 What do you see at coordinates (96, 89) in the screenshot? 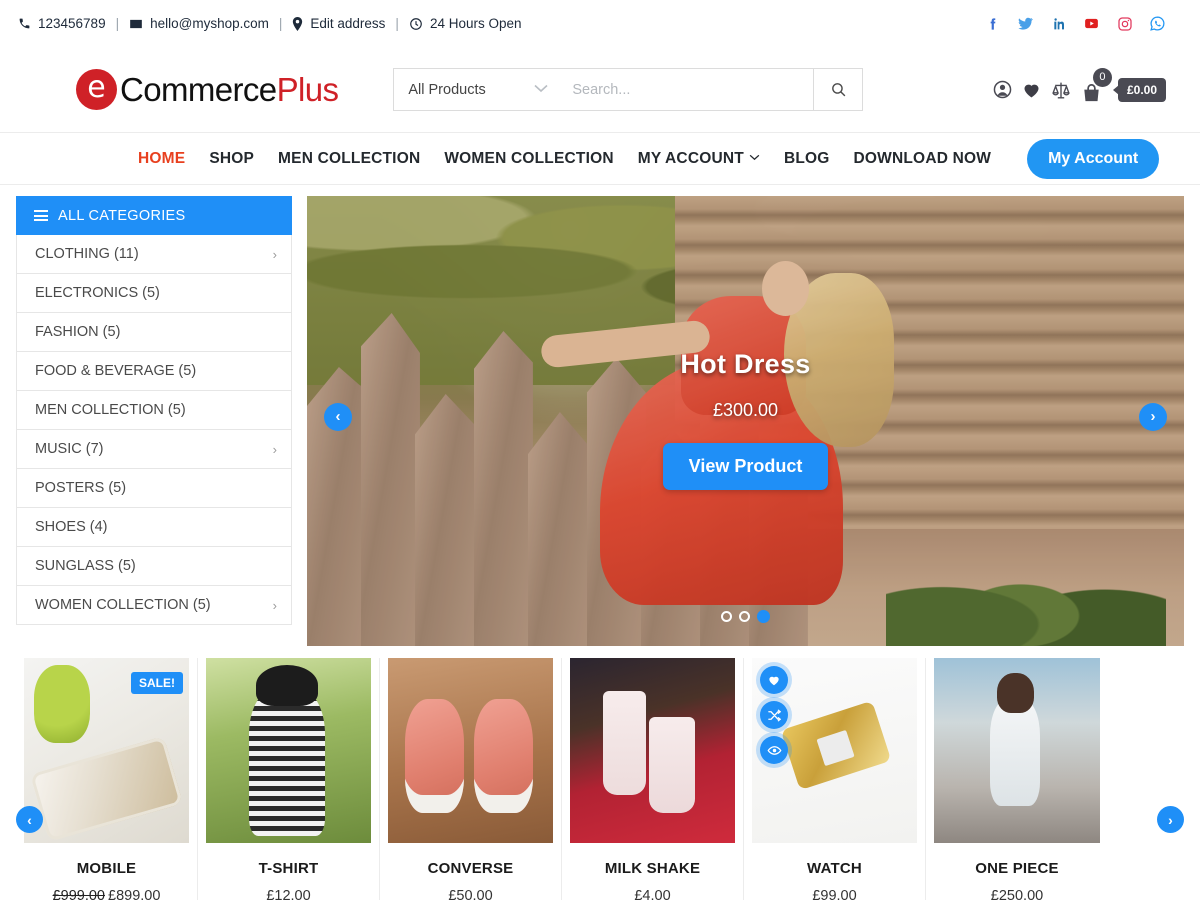
I see `logo-mark-icon: e` at bounding box center [96, 89].